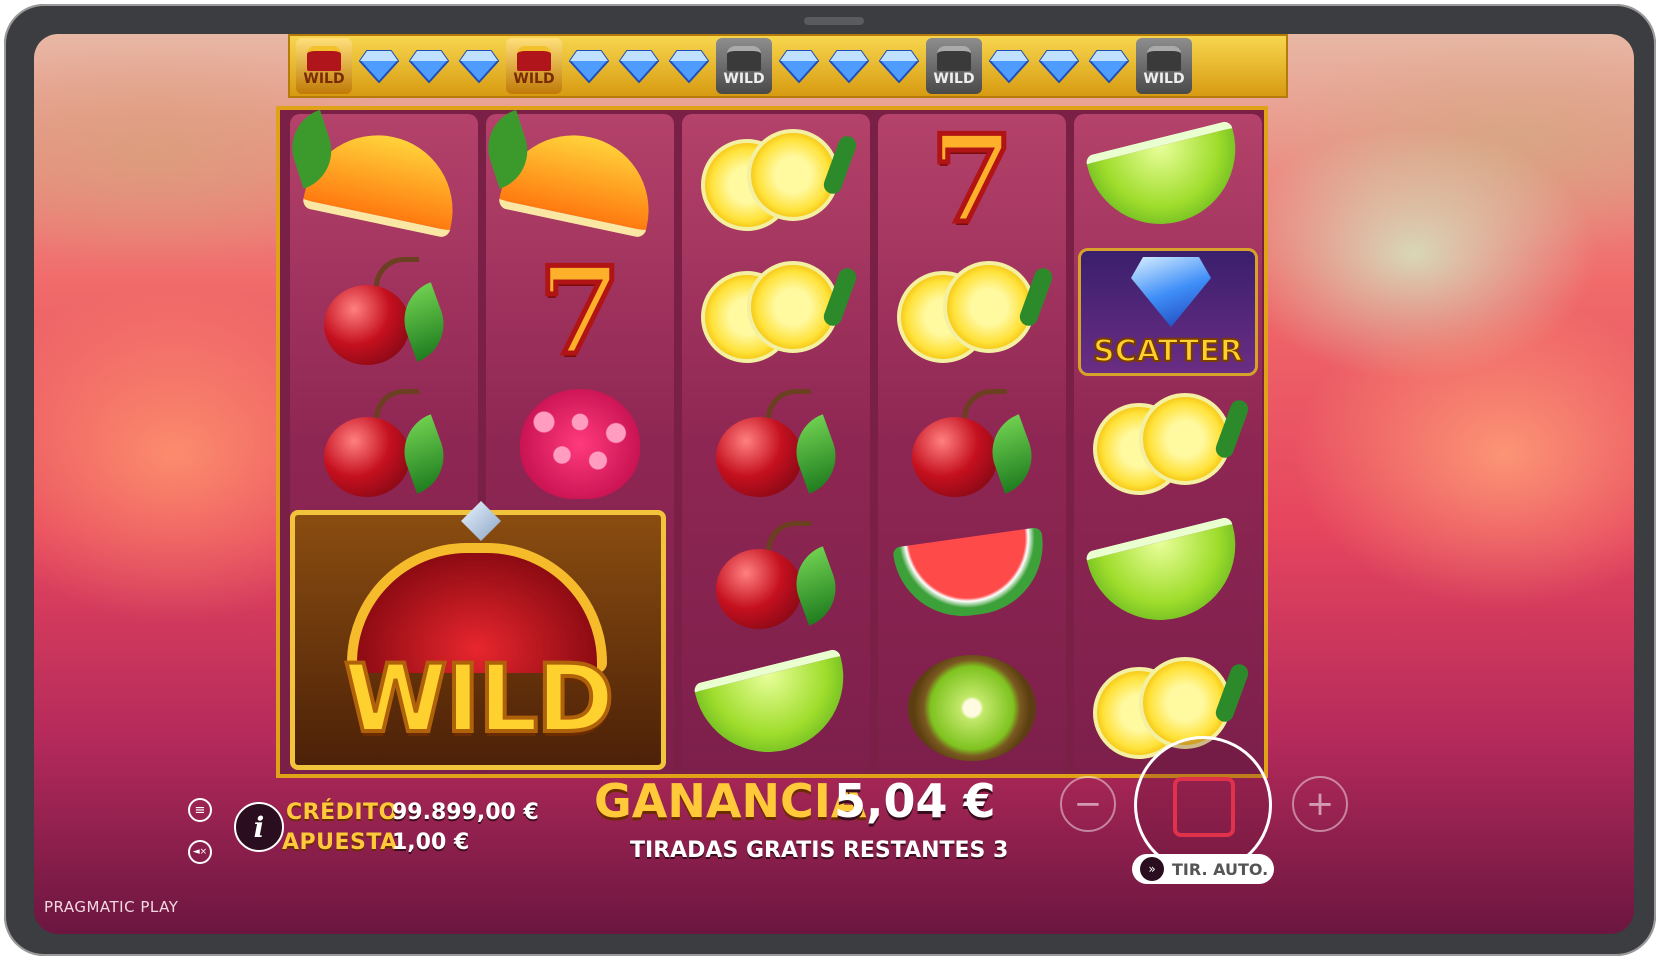 This screenshot has height=960, width=1660. What do you see at coordinates (1168, 351) in the screenshot?
I see `scatter-label: SCATTER` at bounding box center [1168, 351].